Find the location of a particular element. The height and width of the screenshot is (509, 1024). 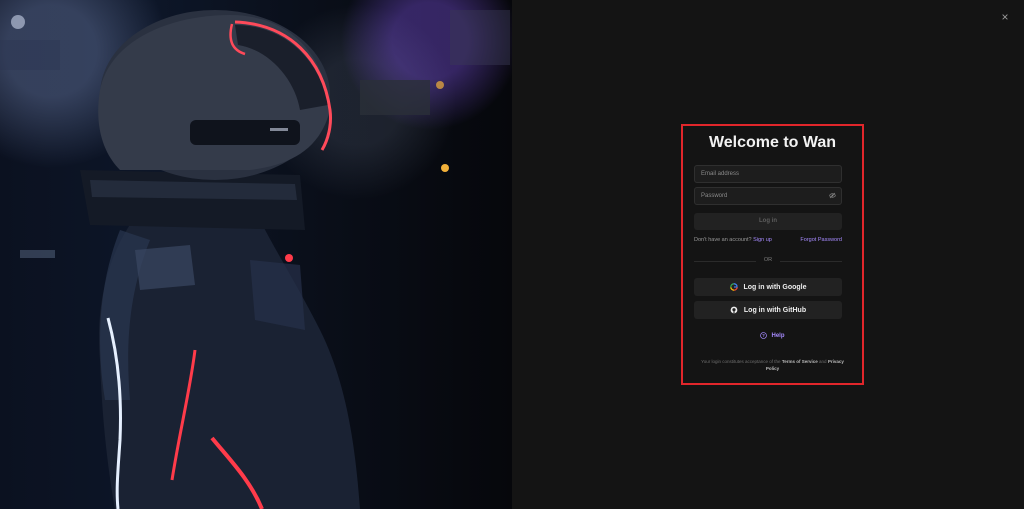

password-placeholder: Password is located at coordinates (714, 196).